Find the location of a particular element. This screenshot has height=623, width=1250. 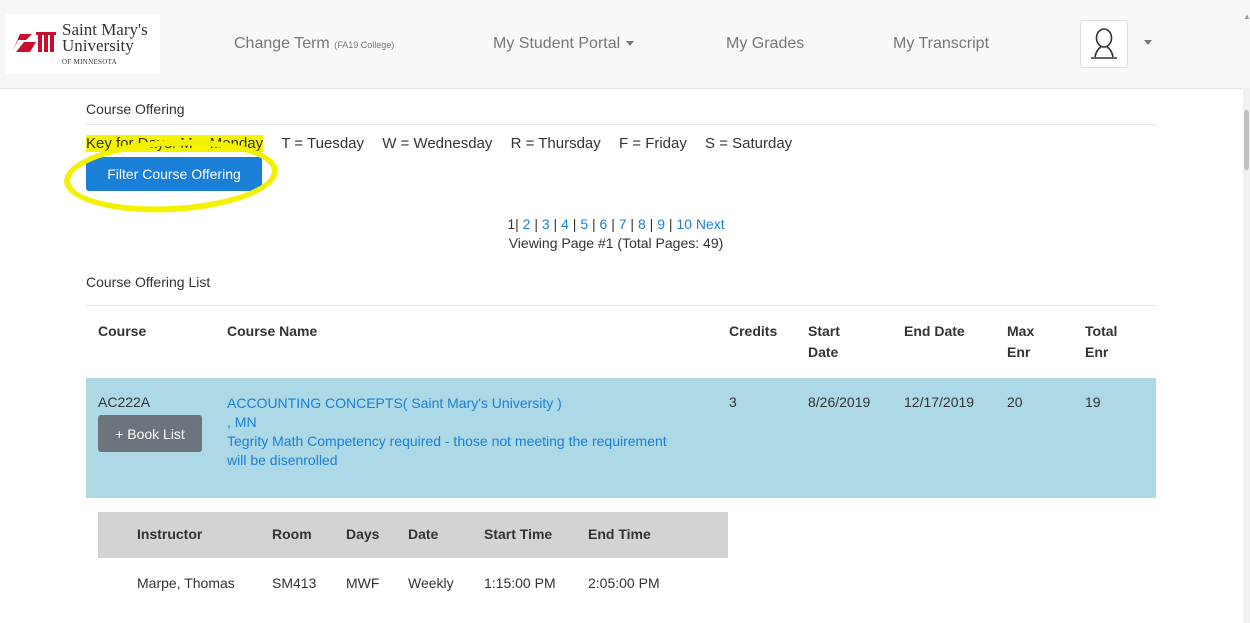

page-link: 5 is located at coordinates (584, 224).